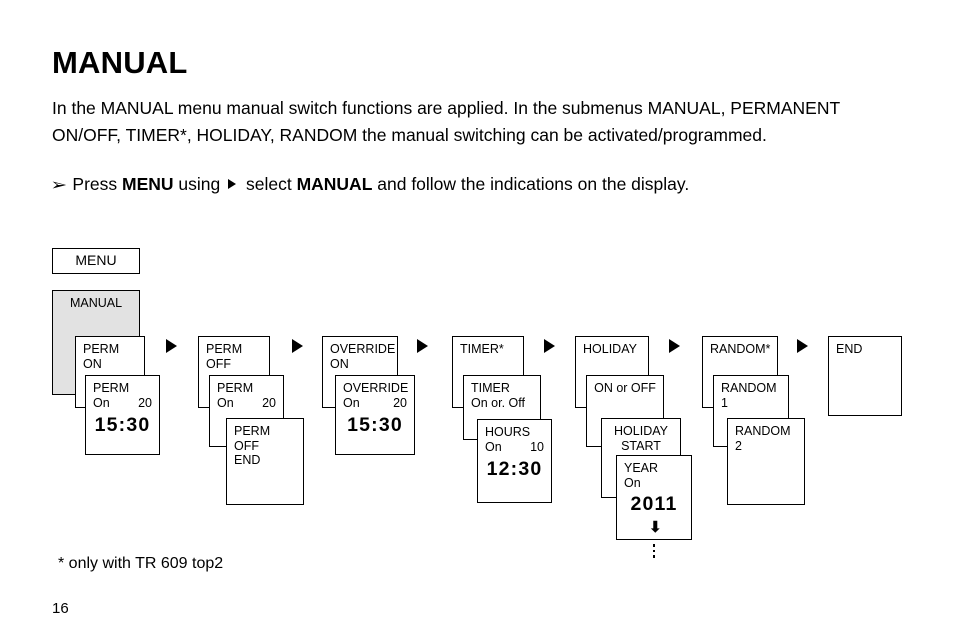  I want to click on card-title: PERM OFF, so click(252, 438).